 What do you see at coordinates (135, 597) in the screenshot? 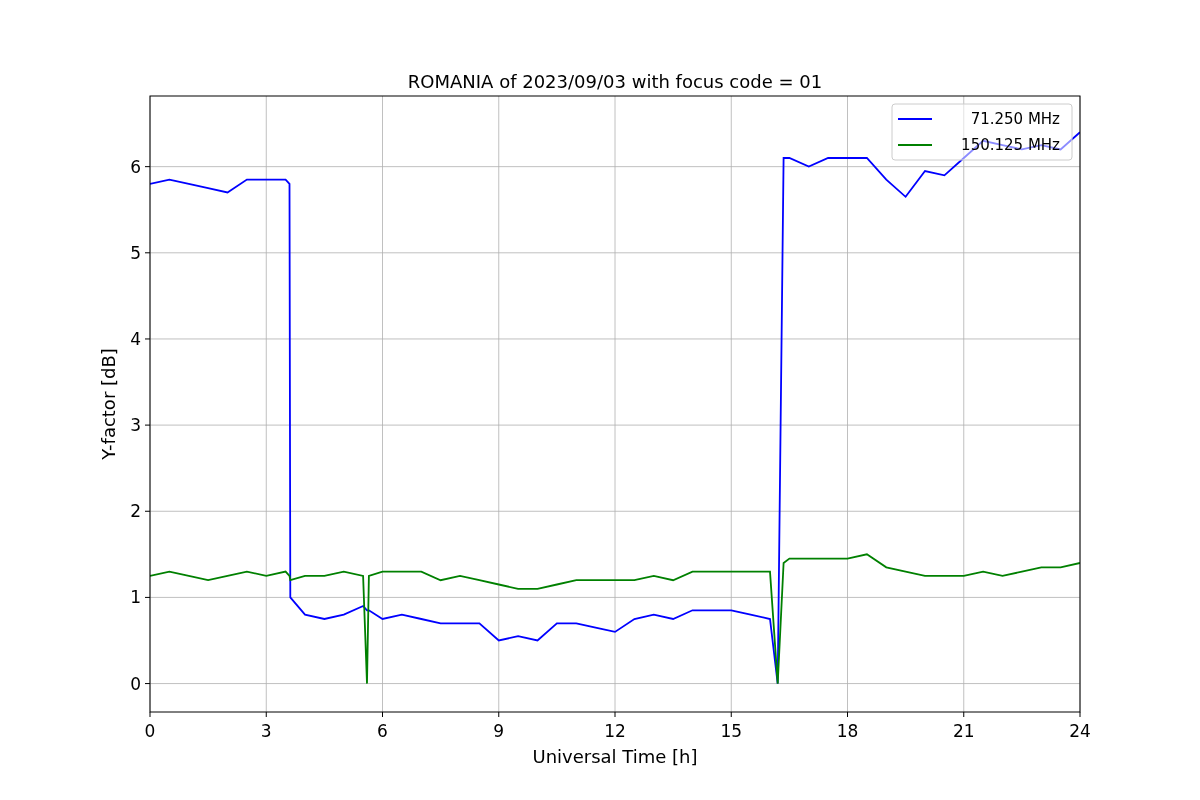
I see `y-tick-label: 1` at bounding box center [135, 597].